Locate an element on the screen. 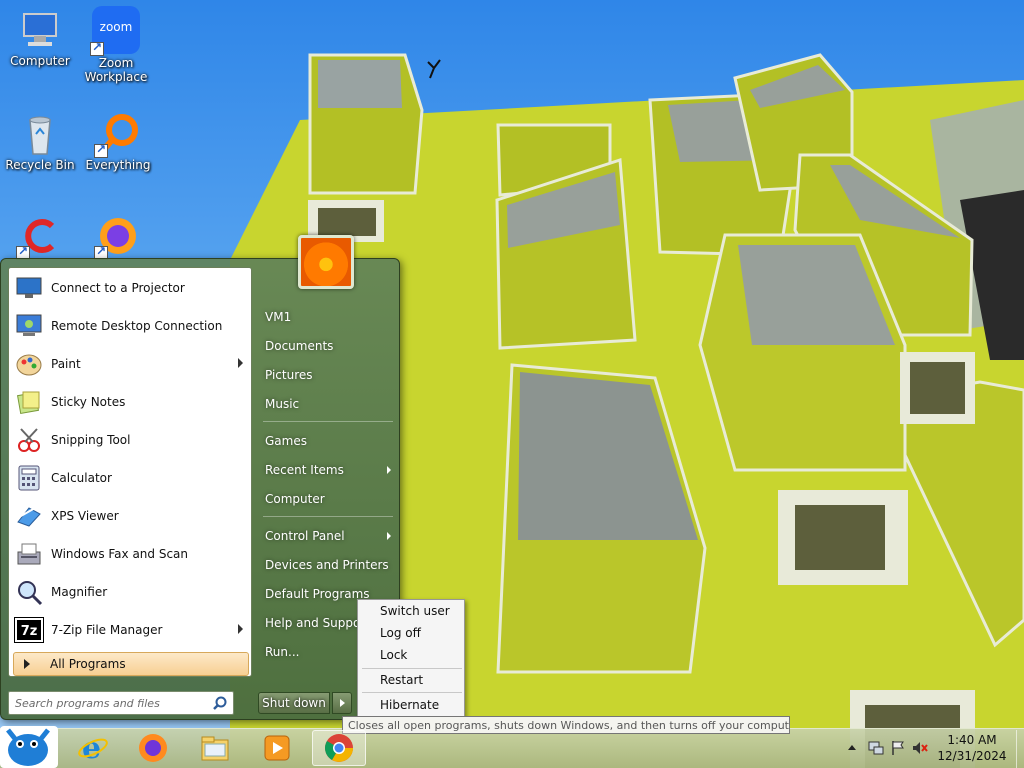 The height and width of the screenshot is (768, 1024). start-search-box is located at coordinates (121, 703).